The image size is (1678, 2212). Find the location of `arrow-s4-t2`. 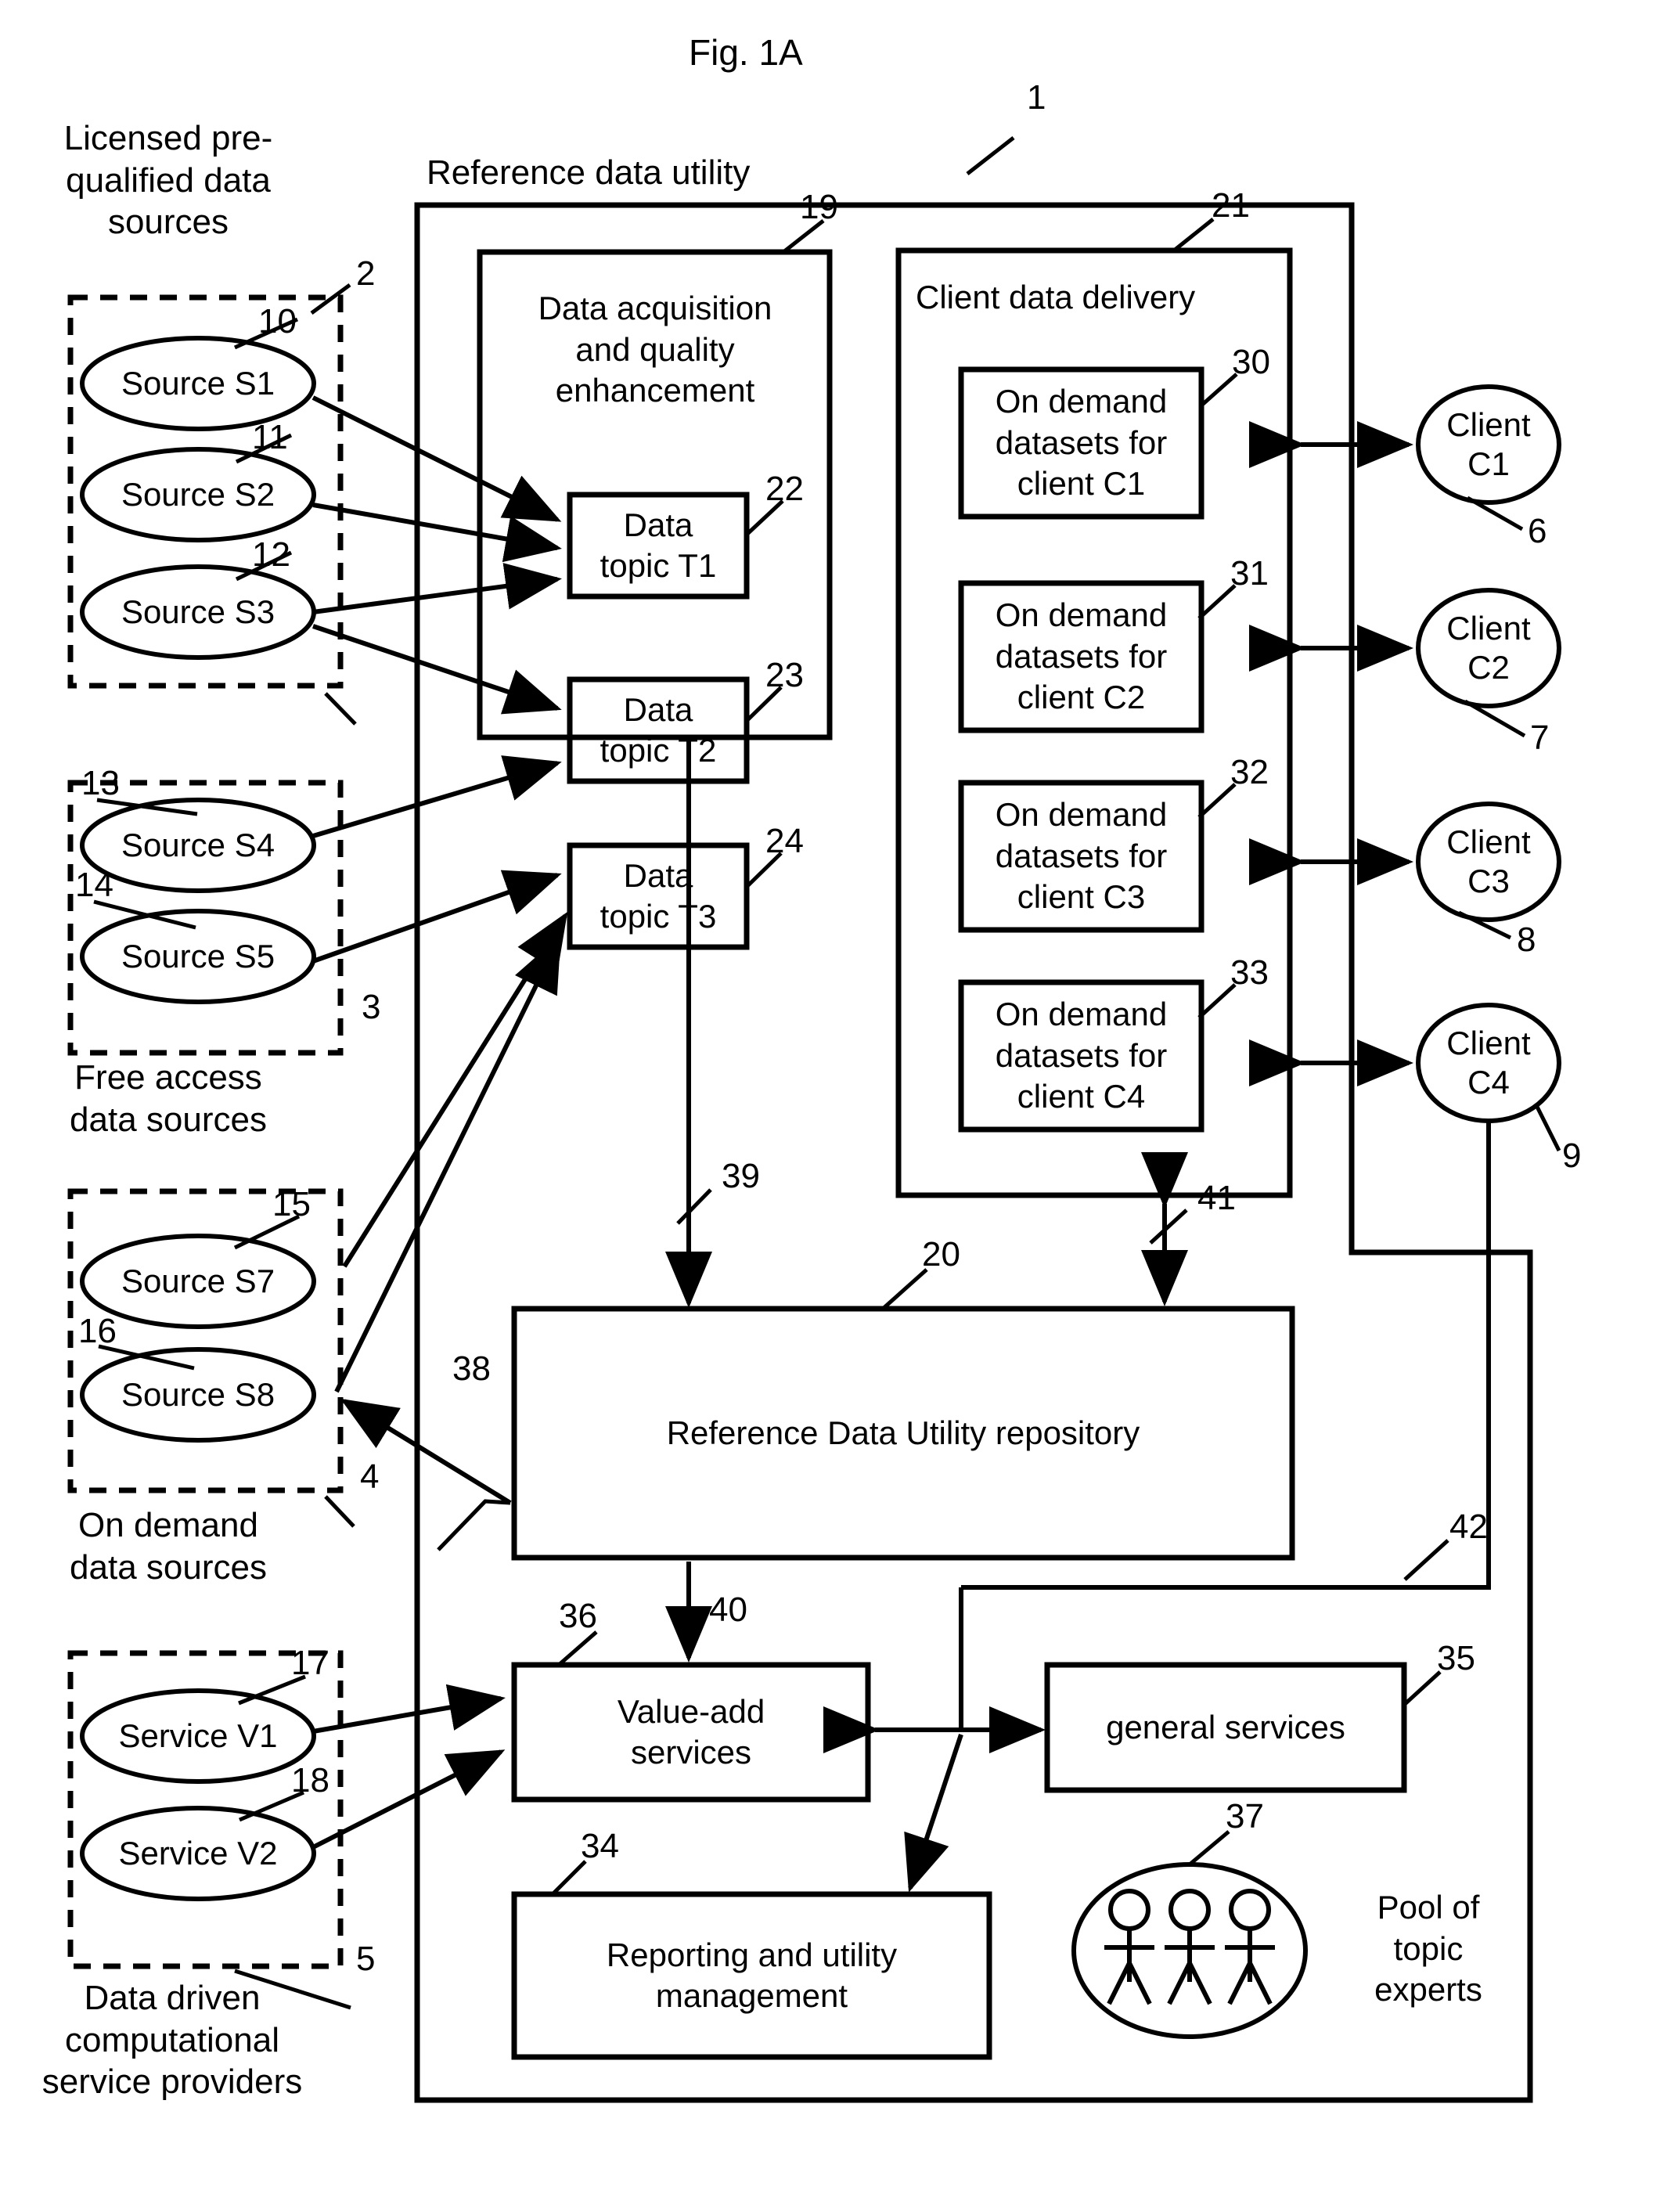

arrow-s4-t2 is located at coordinates (437, 796).